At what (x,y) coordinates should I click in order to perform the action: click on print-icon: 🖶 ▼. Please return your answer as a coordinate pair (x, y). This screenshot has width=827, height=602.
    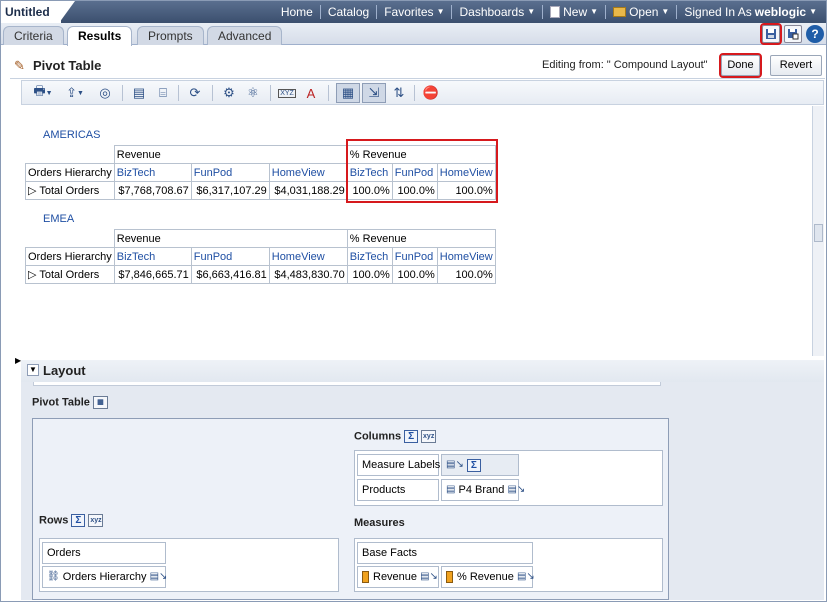
    Looking at the image, I should click on (43, 92).